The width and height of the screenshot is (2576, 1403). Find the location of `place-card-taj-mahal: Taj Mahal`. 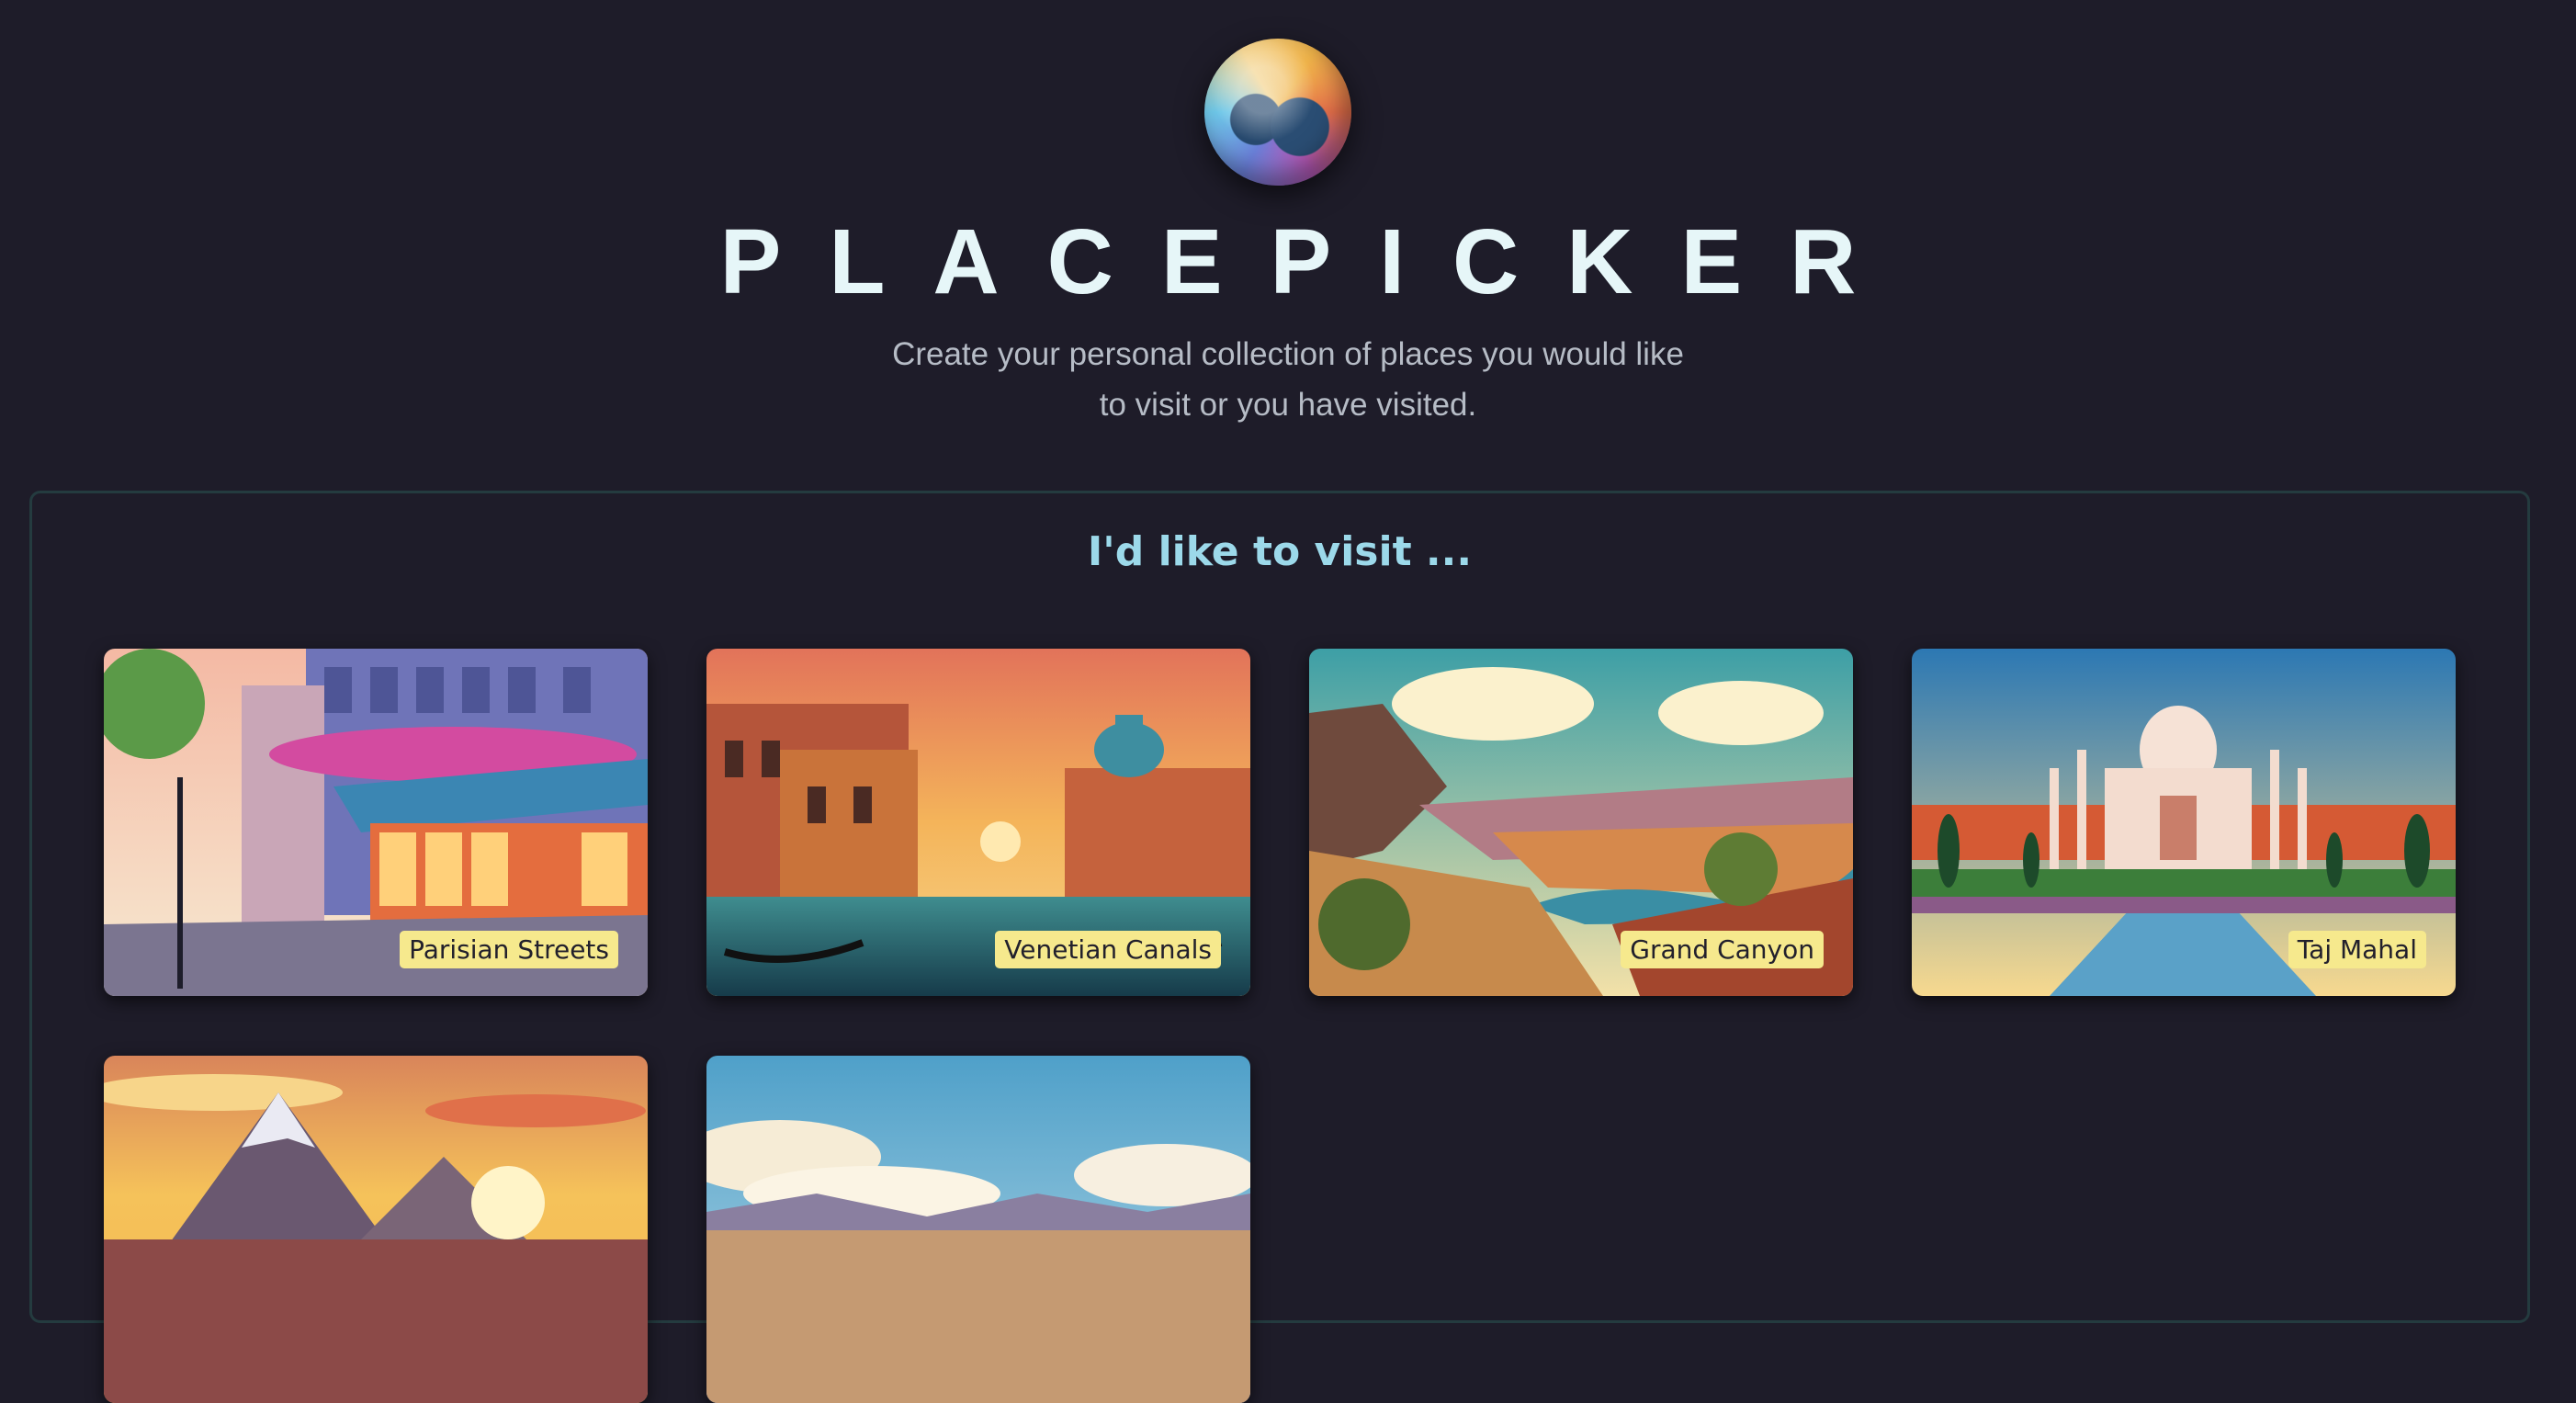

place-card-taj-mahal: Taj Mahal is located at coordinates (2184, 822).